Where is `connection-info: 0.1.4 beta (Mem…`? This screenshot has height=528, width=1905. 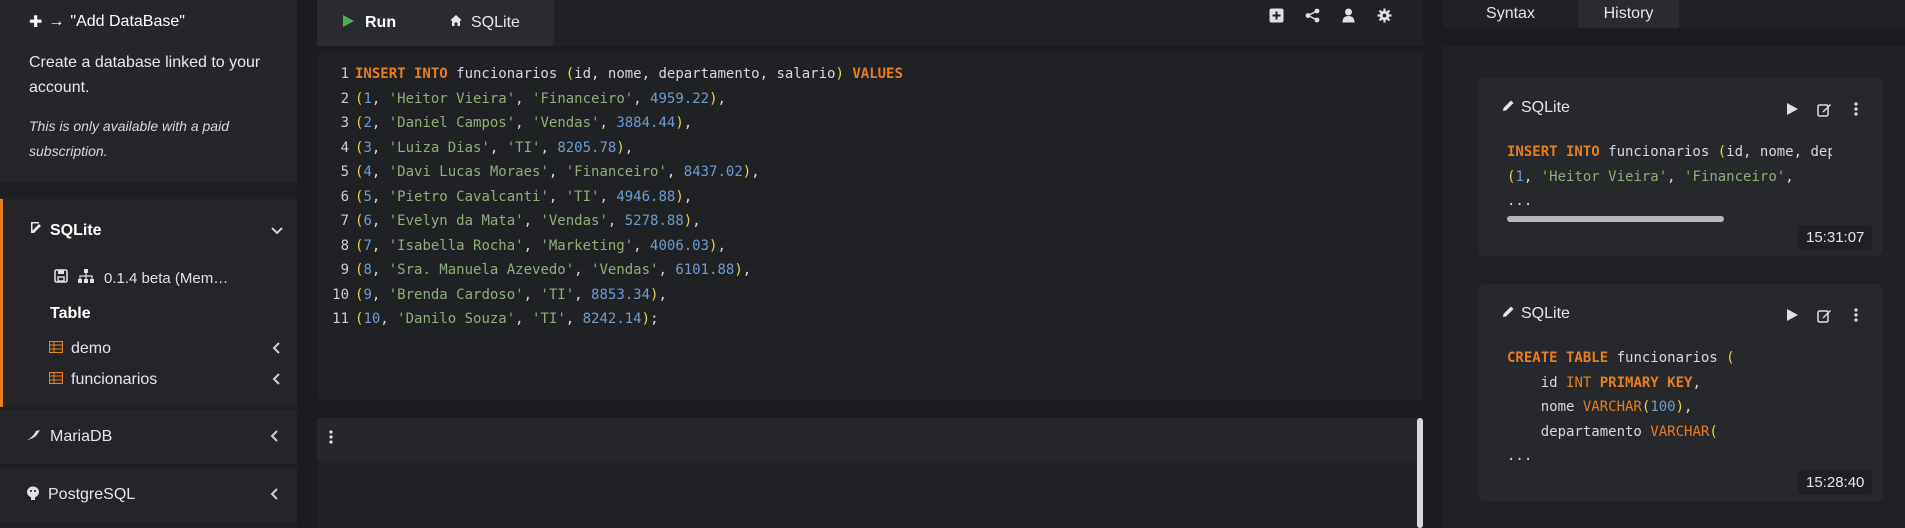 connection-info: 0.1.4 beta (Mem… is located at coordinates (141, 278).